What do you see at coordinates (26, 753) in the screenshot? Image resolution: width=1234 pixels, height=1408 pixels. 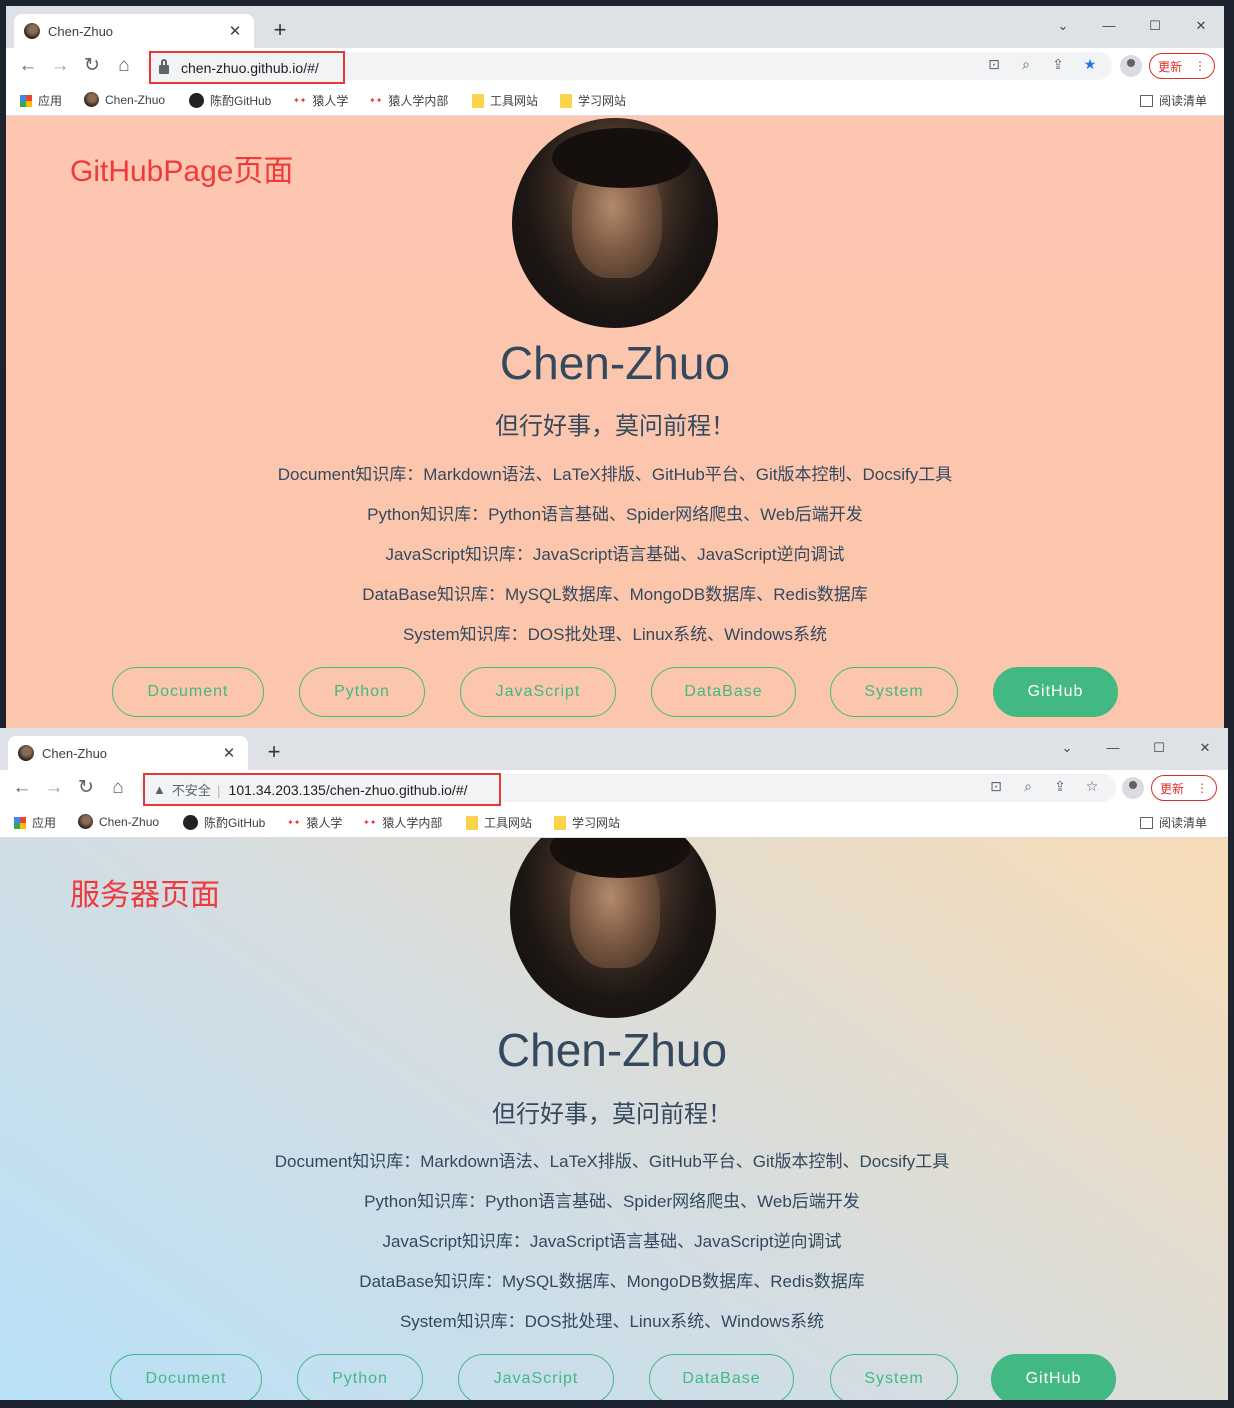 I see `favicon-icon` at bounding box center [26, 753].